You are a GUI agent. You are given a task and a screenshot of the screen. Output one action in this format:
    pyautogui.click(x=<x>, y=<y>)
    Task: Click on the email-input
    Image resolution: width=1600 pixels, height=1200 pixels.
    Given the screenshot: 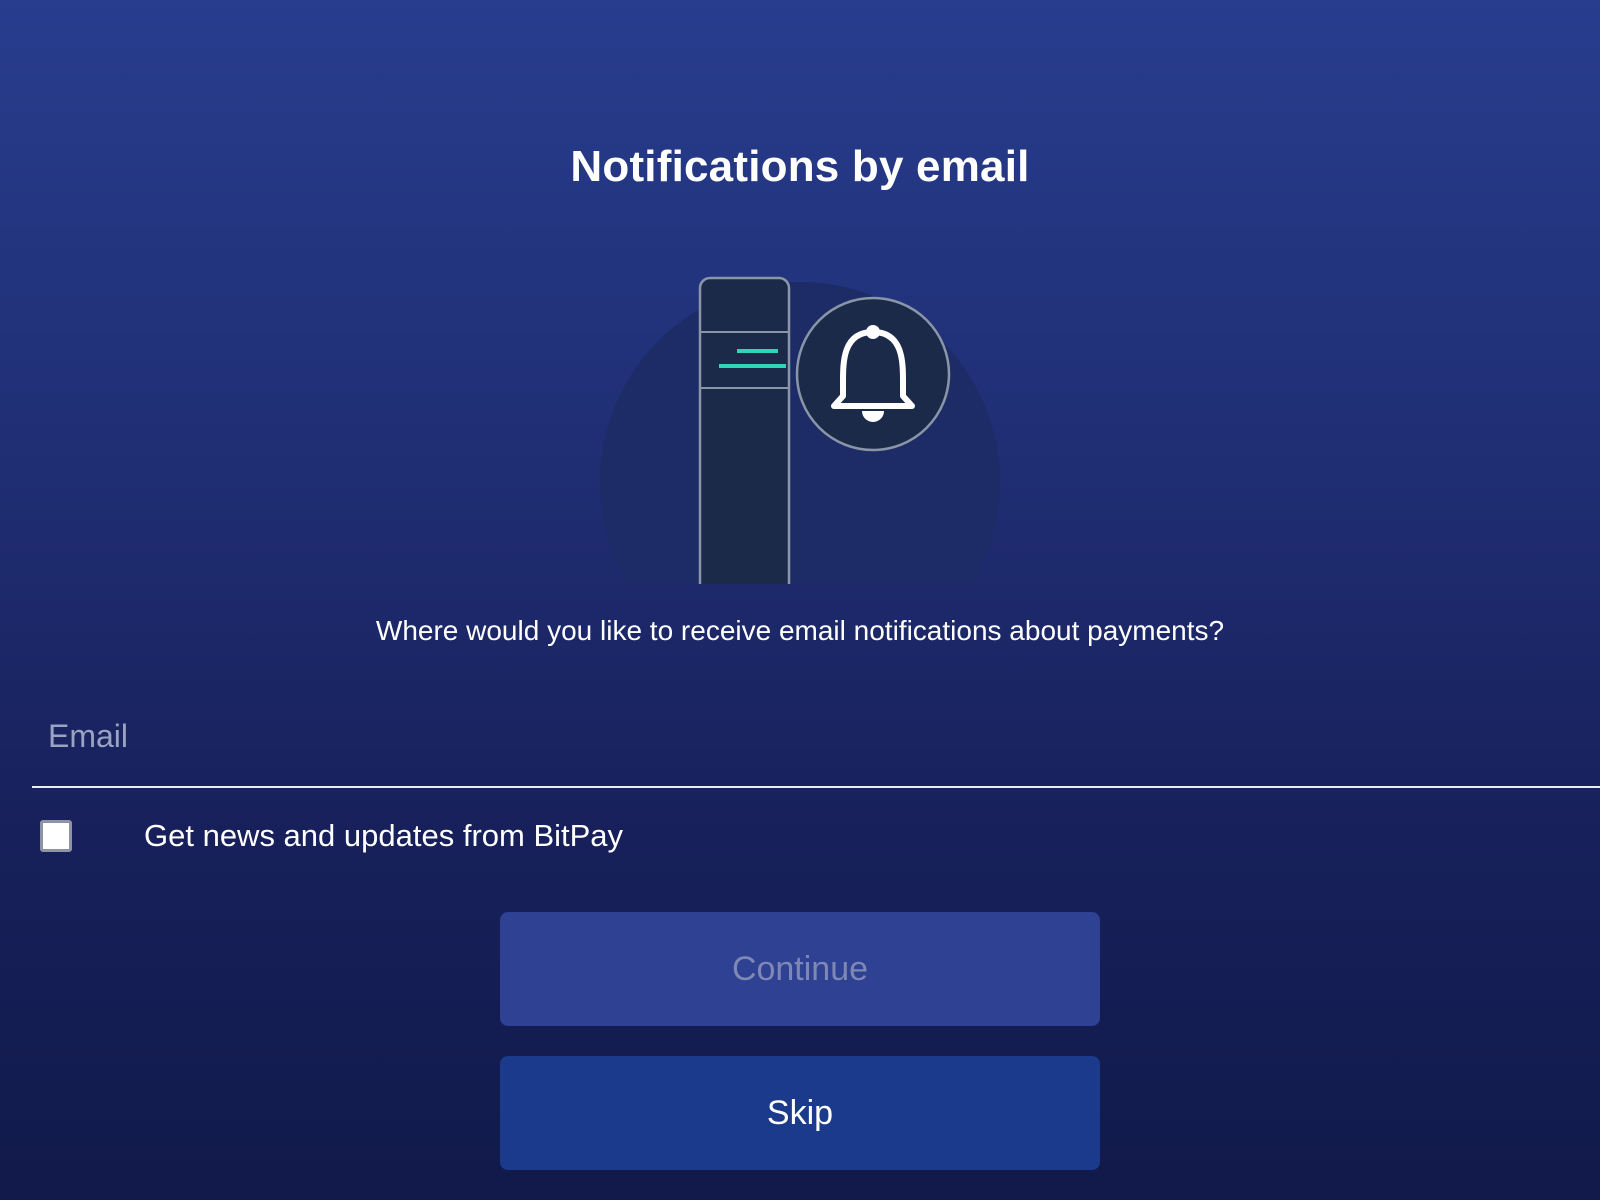 What is the action you would take?
    pyautogui.click(x=816, y=743)
    